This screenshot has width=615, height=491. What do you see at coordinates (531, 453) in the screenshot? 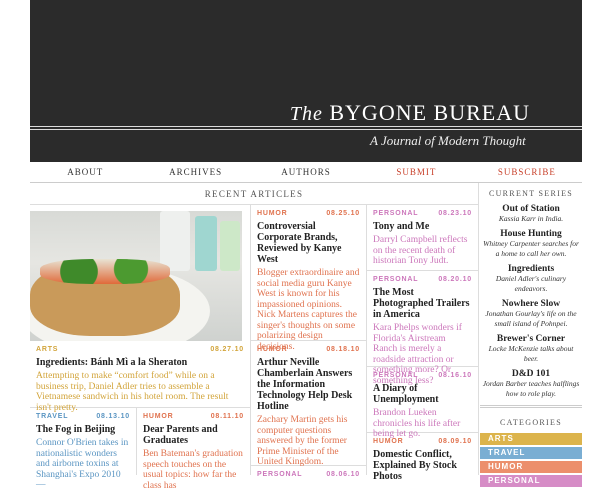
I see `category-travel: TRAVEL` at bounding box center [531, 453].